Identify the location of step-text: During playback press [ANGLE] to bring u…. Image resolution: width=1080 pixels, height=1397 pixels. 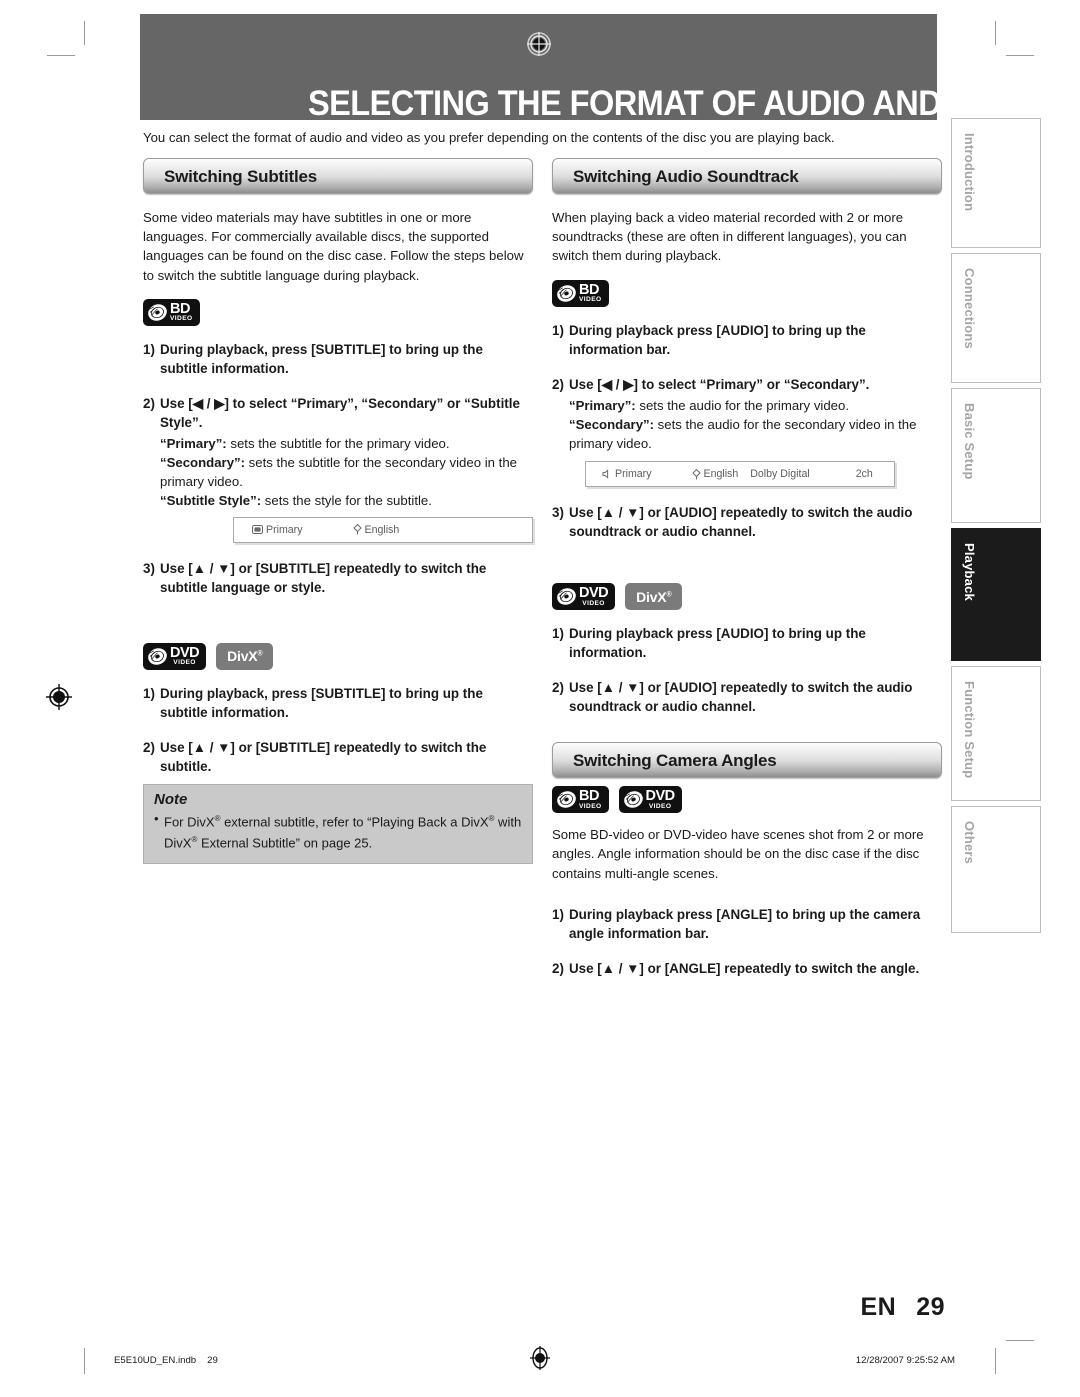
(745, 923).